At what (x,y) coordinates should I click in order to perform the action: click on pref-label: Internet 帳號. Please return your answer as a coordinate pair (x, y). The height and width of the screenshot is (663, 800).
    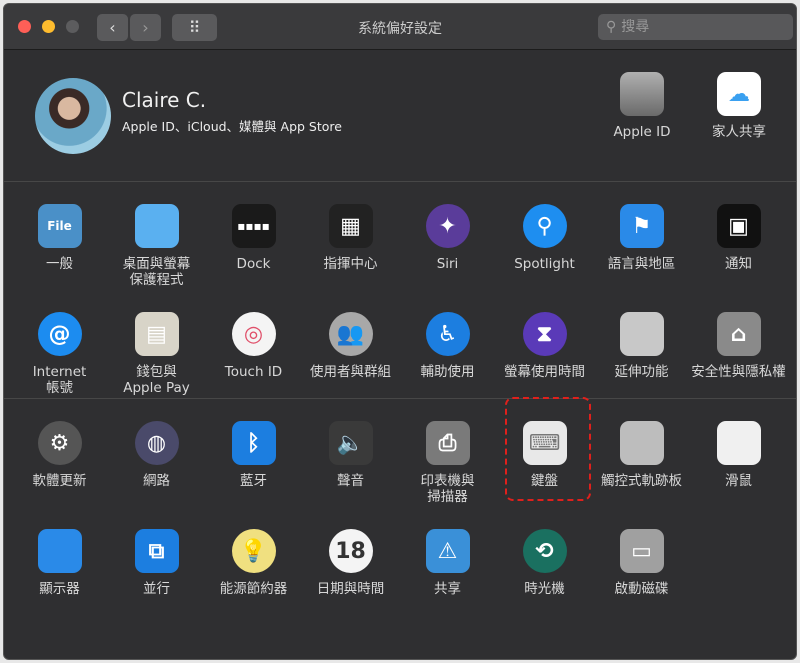
    Looking at the image, I should click on (59, 380).